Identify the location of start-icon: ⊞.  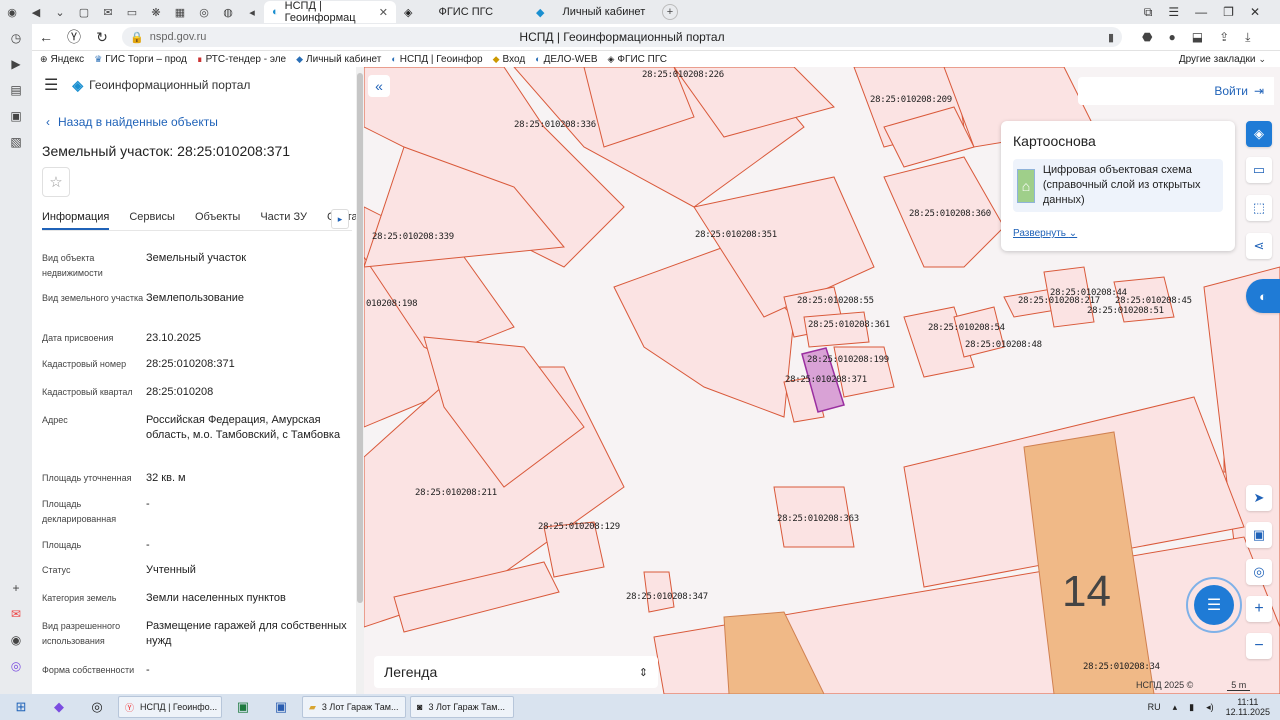
(21, 707).